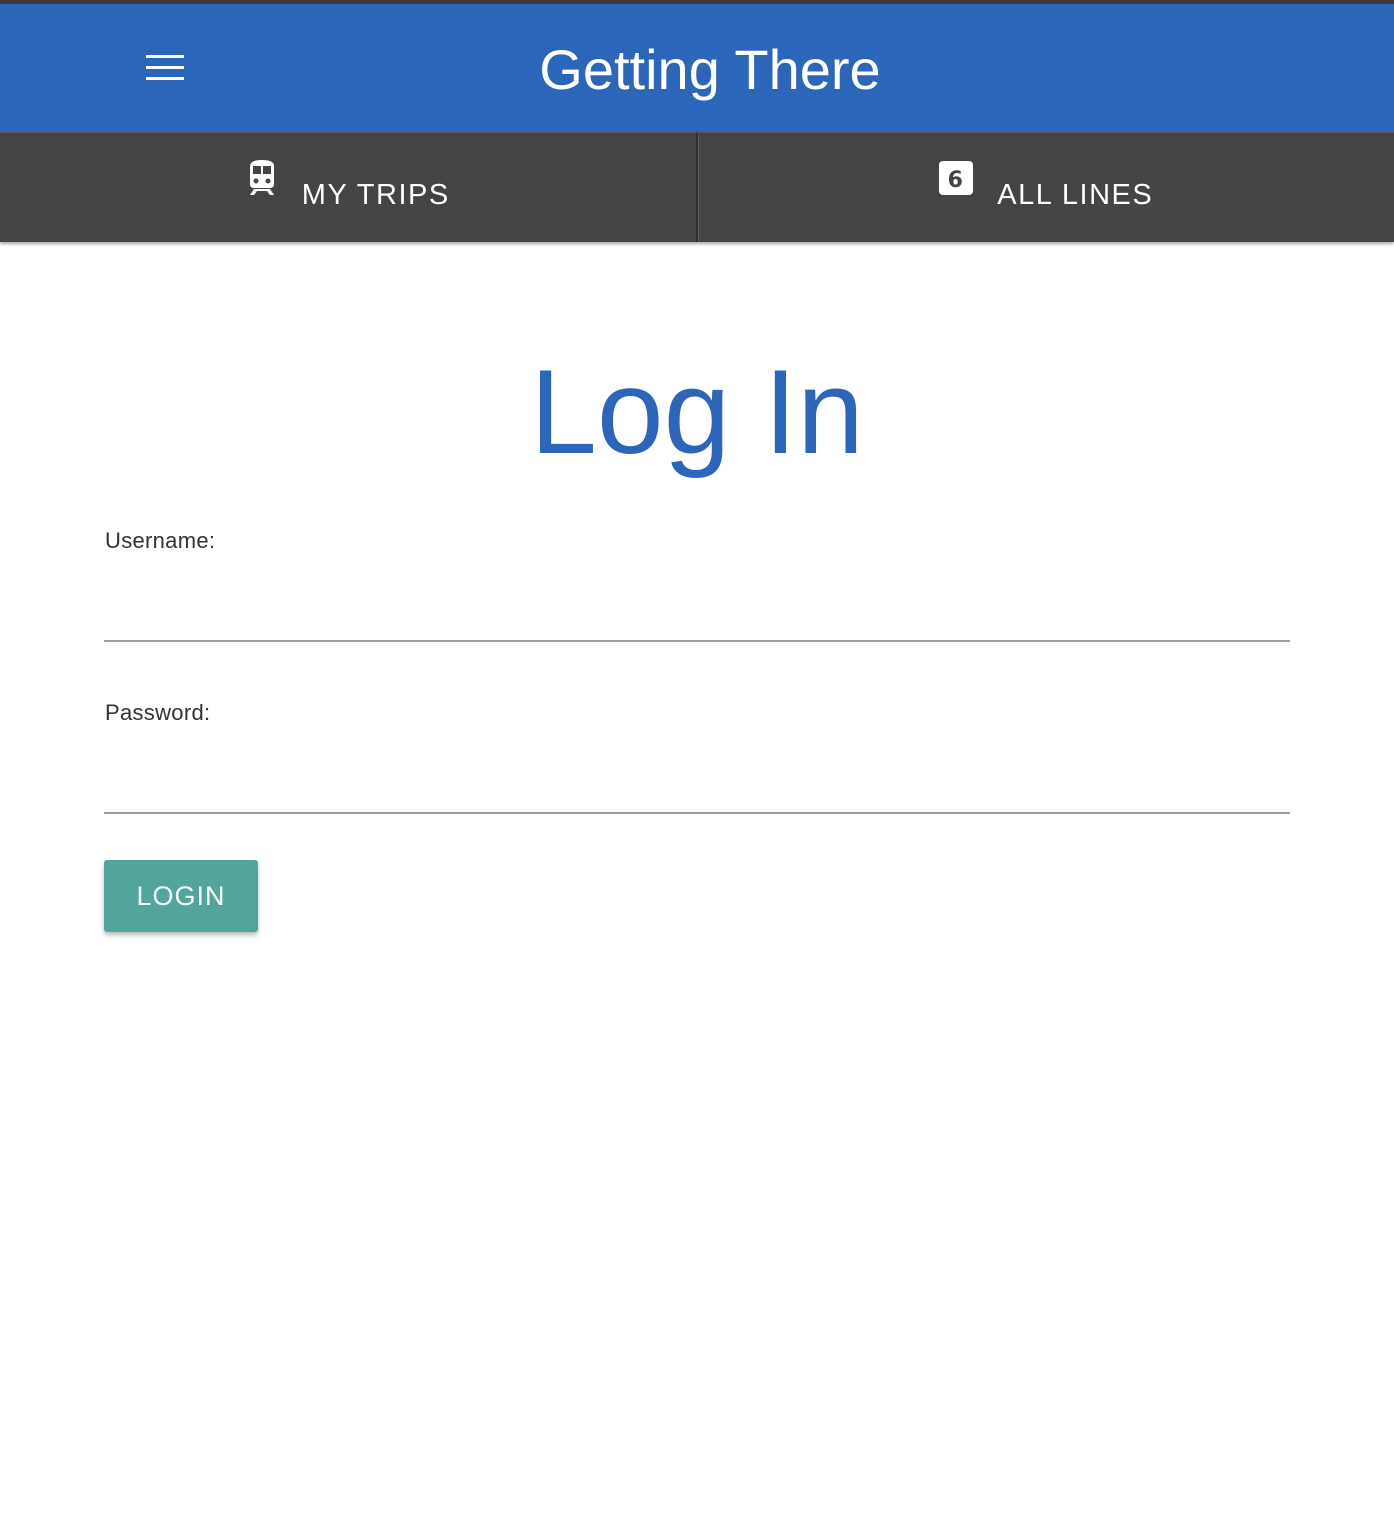 This screenshot has height=1536, width=1394. I want to click on tab-my-trips: MY TRIPS, so click(349, 187).